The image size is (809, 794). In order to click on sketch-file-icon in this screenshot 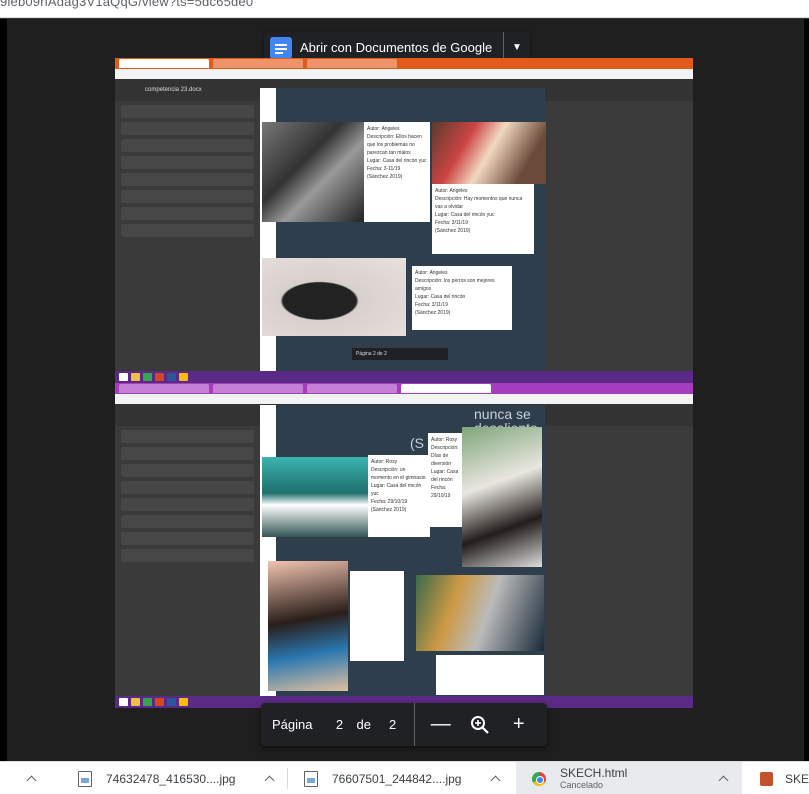, I will do `click(766, 778)`.